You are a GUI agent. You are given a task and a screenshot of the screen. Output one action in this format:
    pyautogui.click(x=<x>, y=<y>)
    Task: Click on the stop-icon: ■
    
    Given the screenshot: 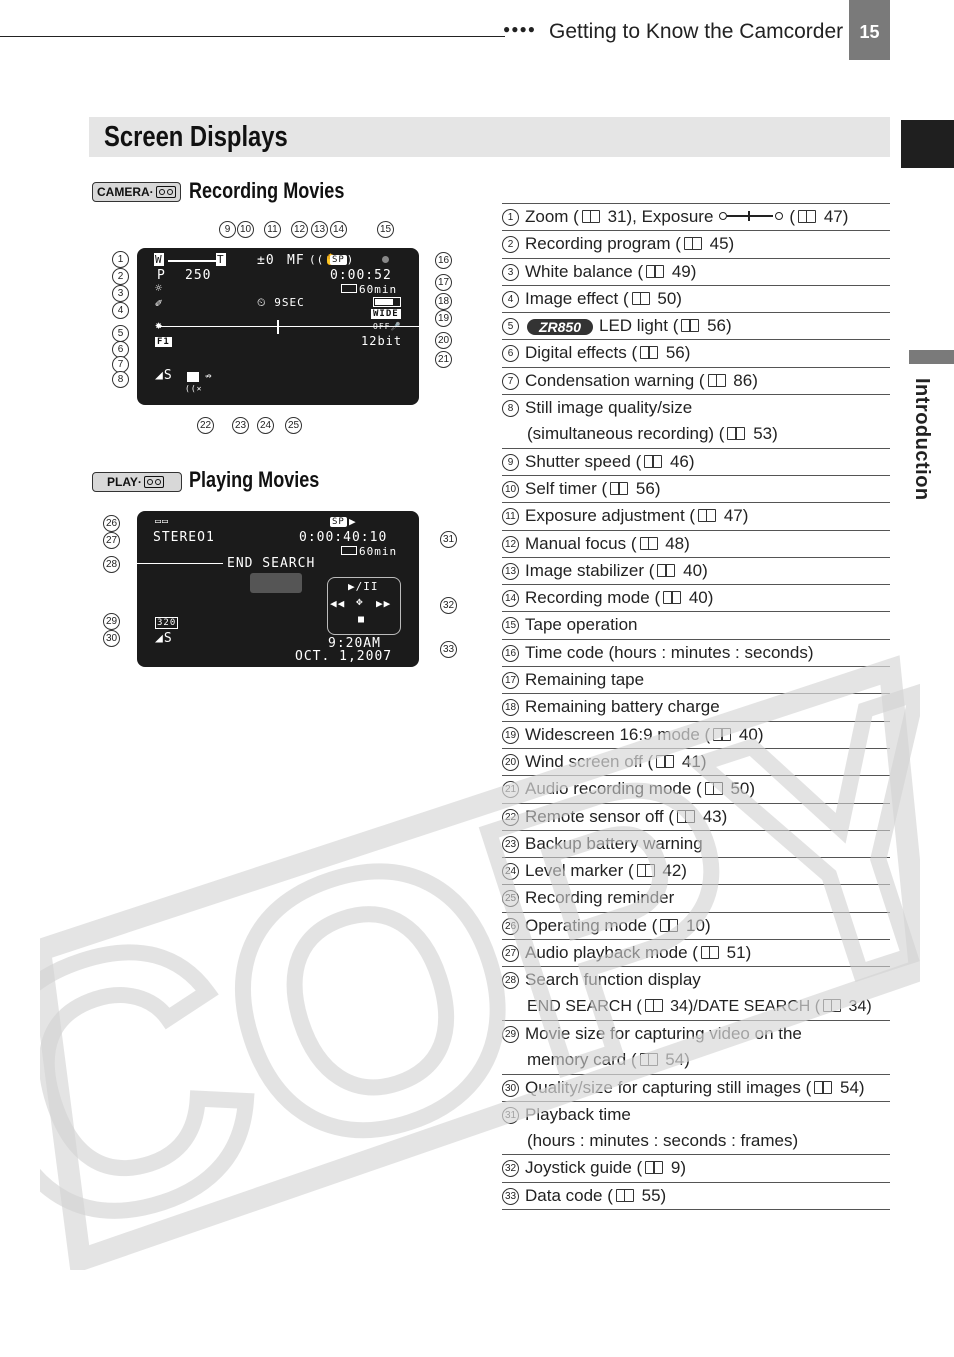 What is the action you would take?
    pyautogui.click(x=362, y=619)
    